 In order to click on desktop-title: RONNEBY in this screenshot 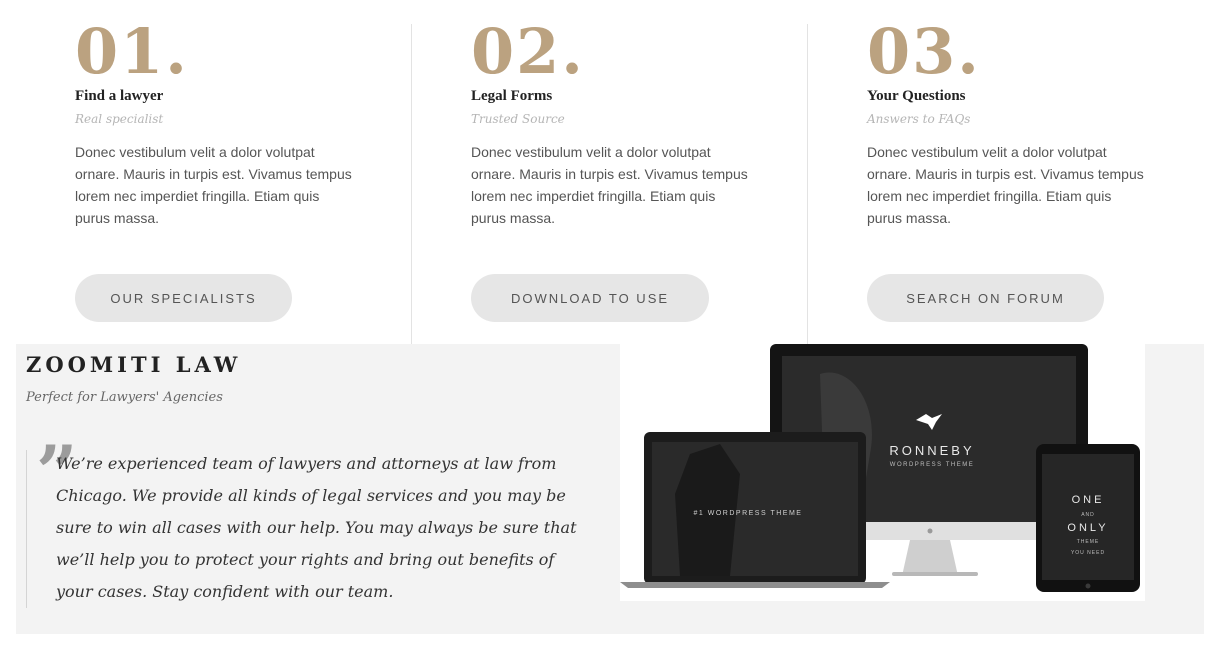, I will do `click(931, 450)`.